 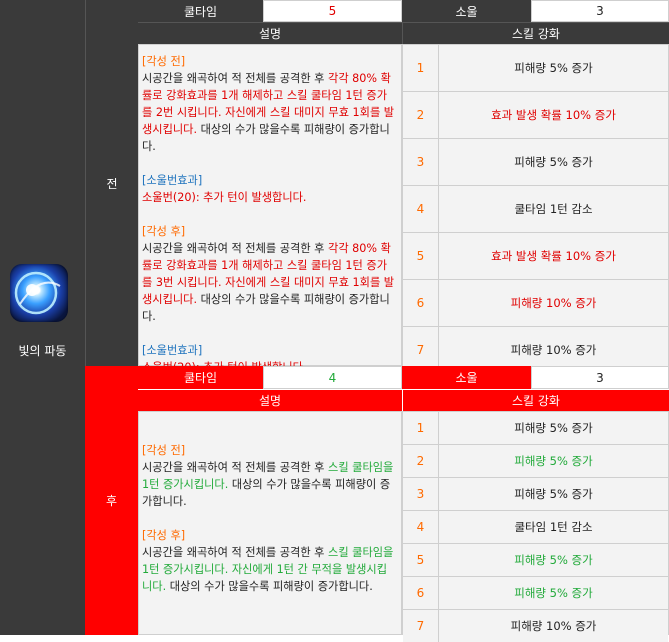 I want to click on before-soulburn-title-1: [소울번효과], so click(x=172, y=180).